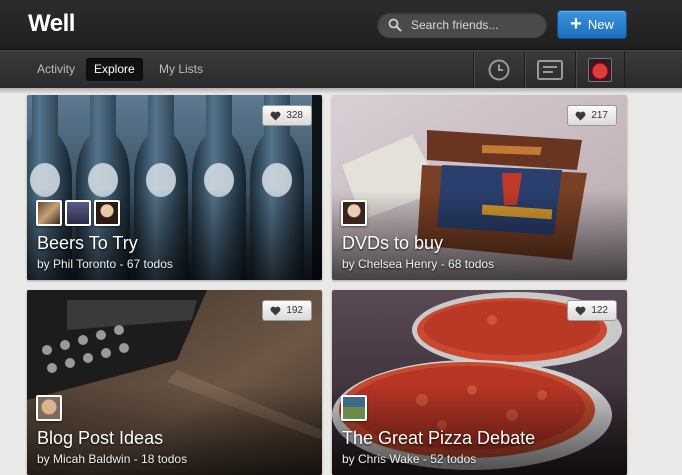 This screenshot has height=475, width=682. Describe the element at coordinates (393, 243) in the screenshot. I see `list-title: DVDs to buy` at that location.